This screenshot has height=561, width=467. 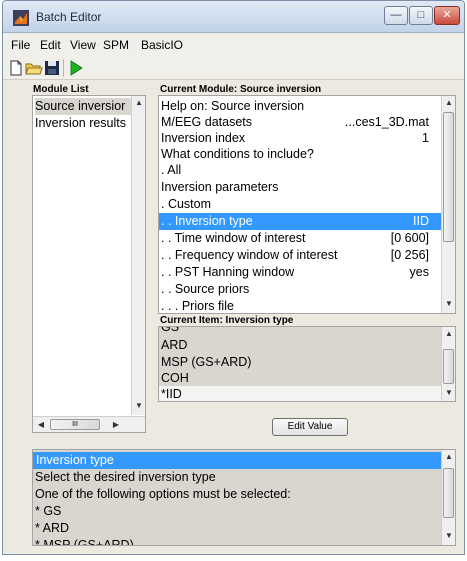 What do you see at coordinates (48, 511) in the screenshot?
I see `help-line: * GS` at bounding box center [48, 511].